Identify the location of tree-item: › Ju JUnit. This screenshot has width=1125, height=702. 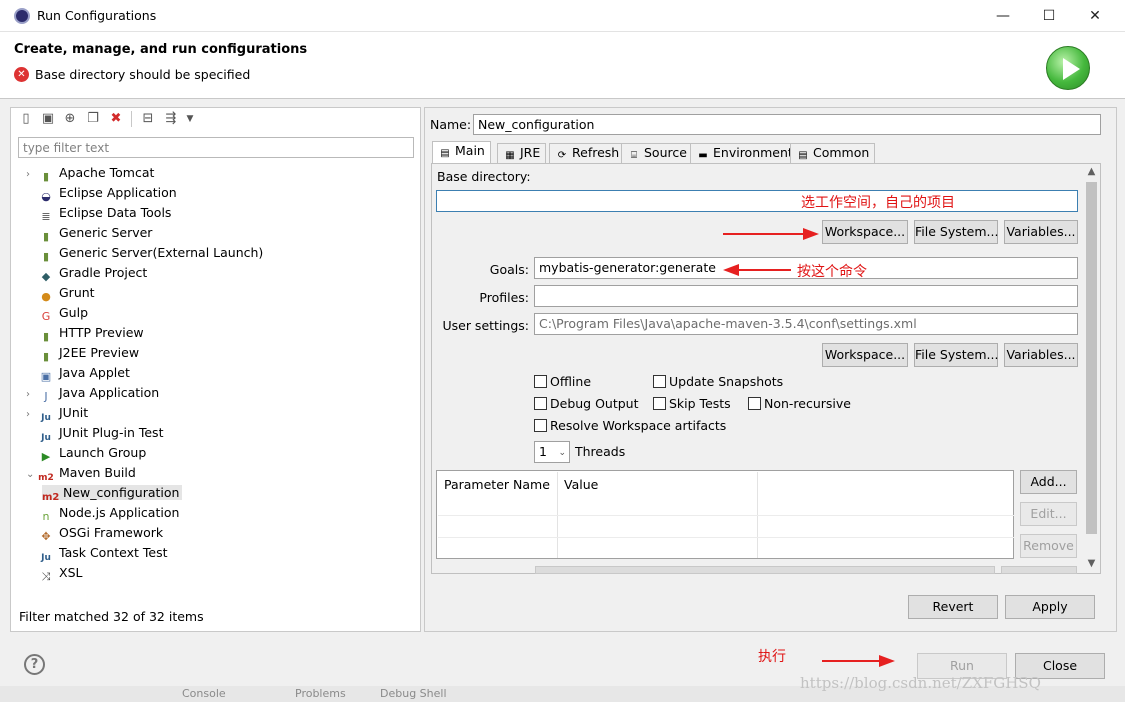
(57, 413).